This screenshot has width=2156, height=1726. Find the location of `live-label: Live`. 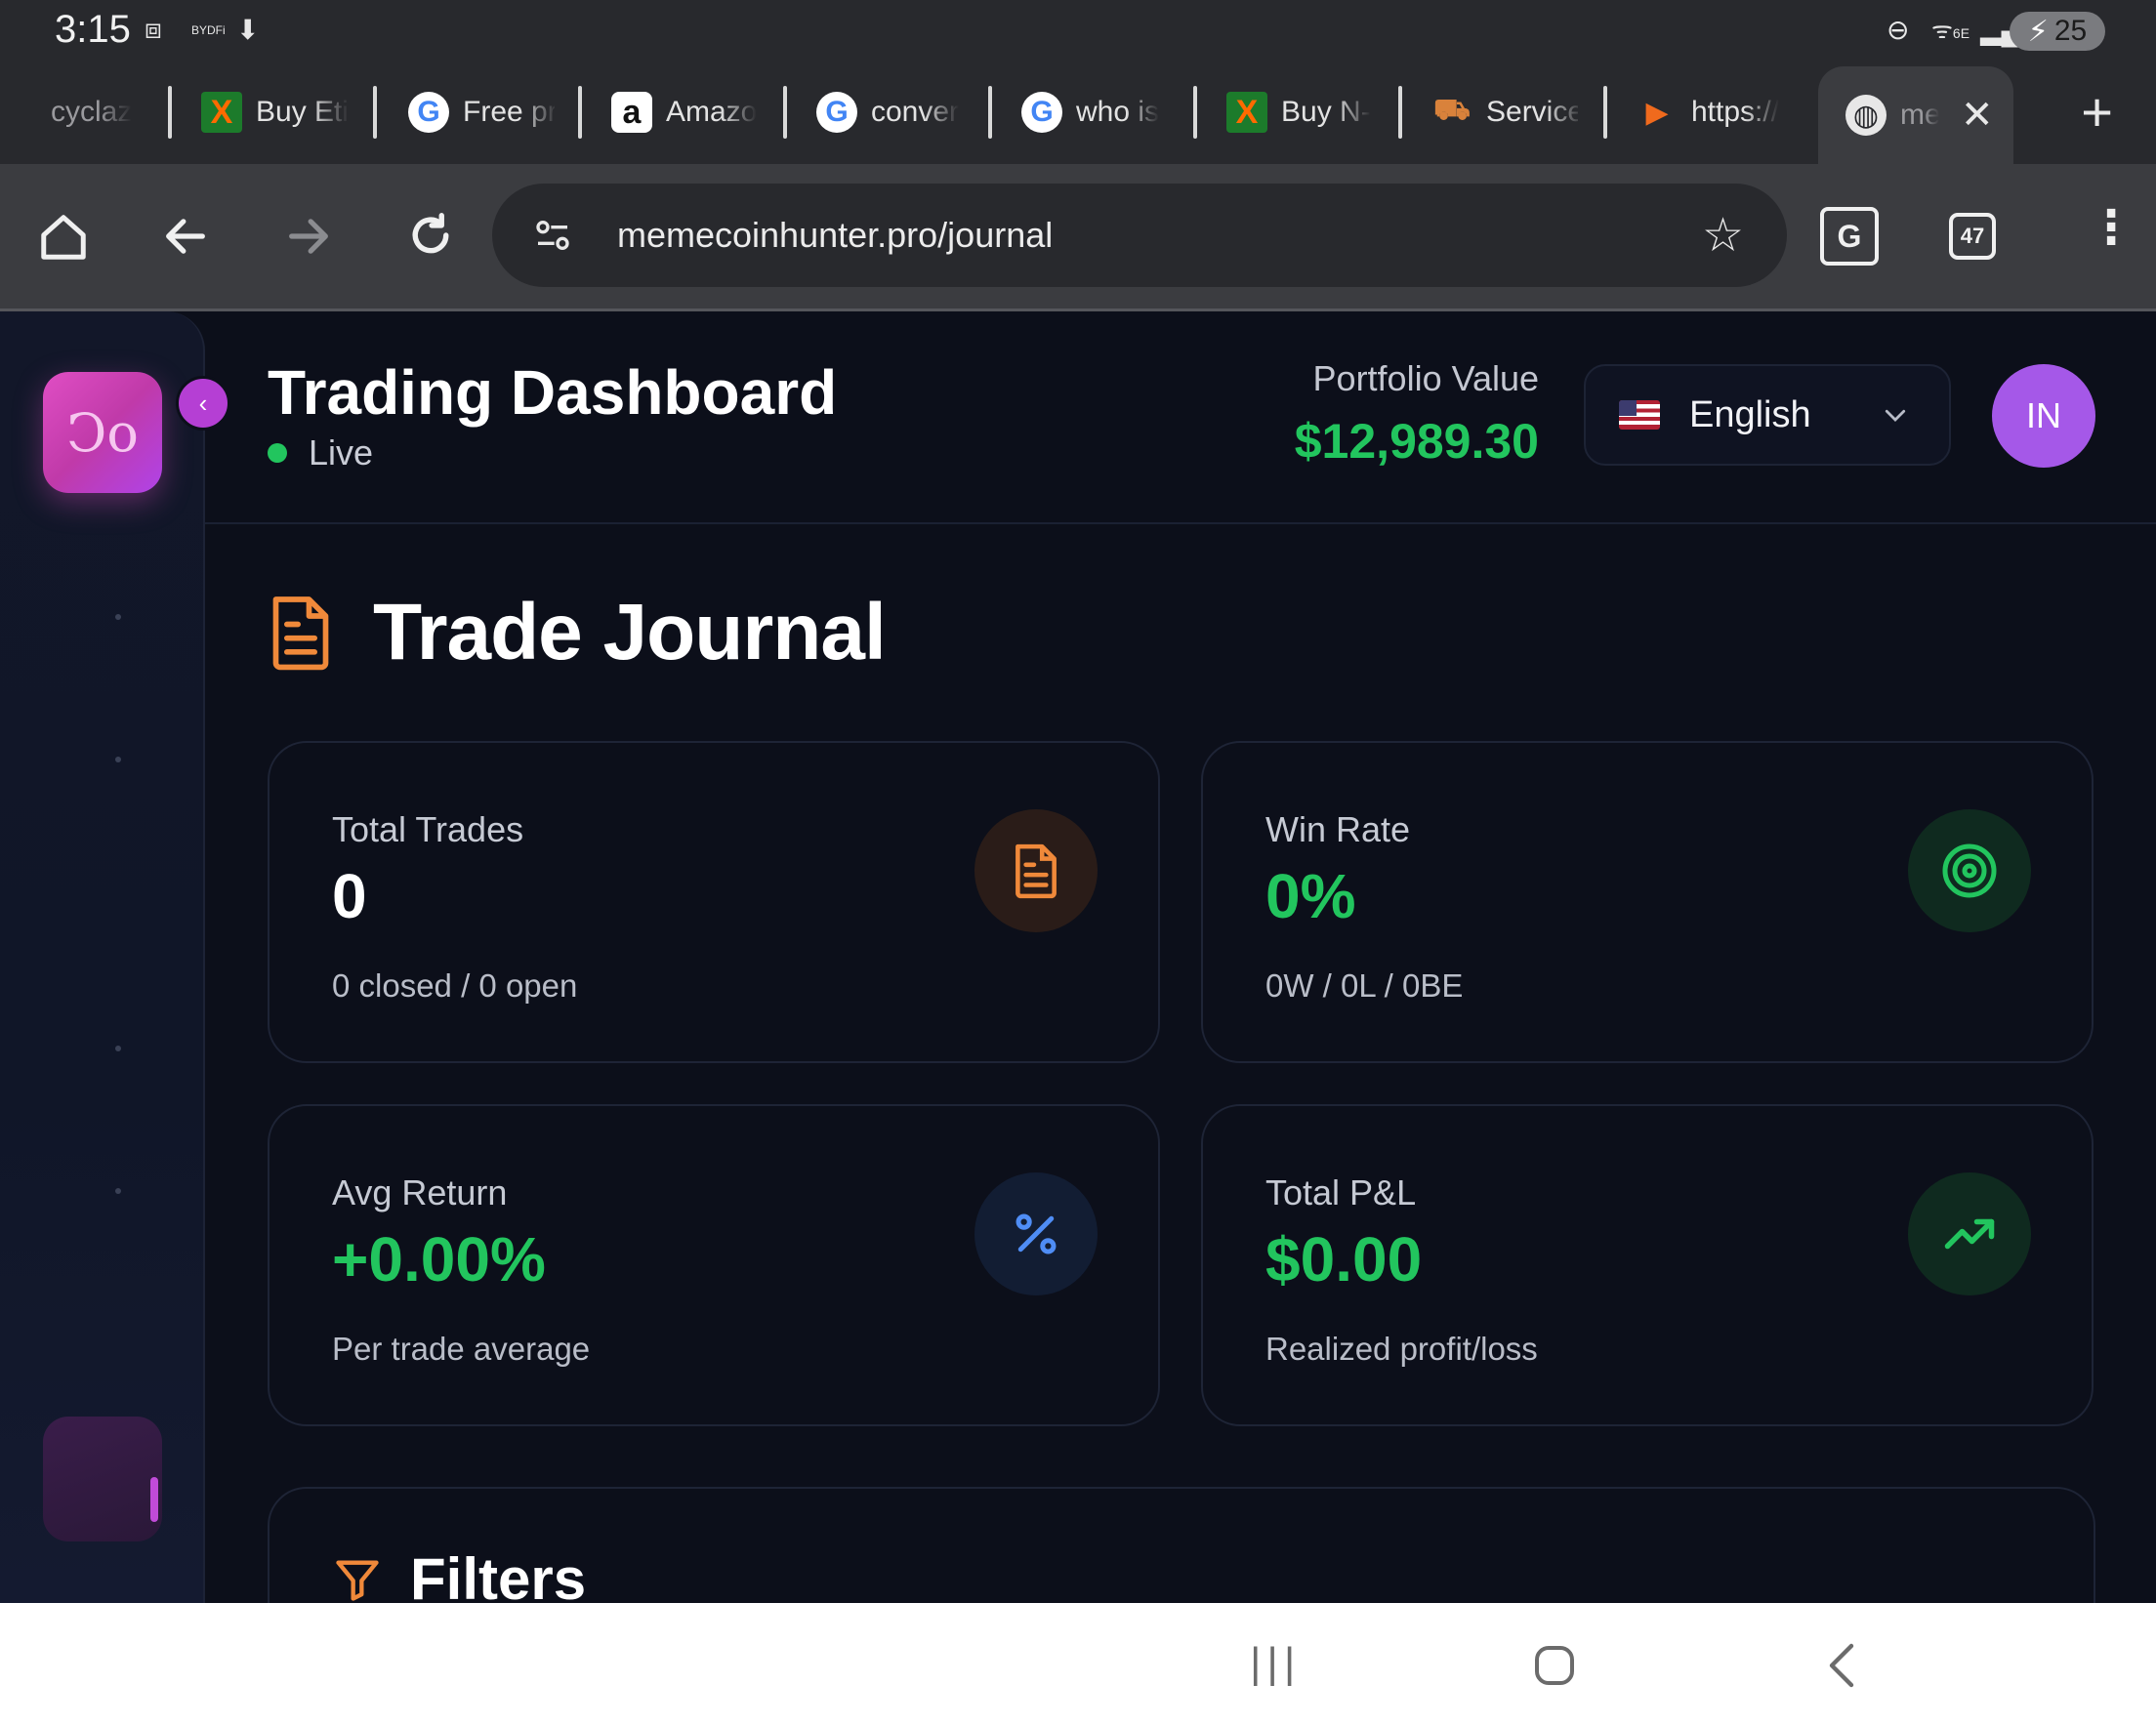

live-label: Live is located at coordinates (341, 453).